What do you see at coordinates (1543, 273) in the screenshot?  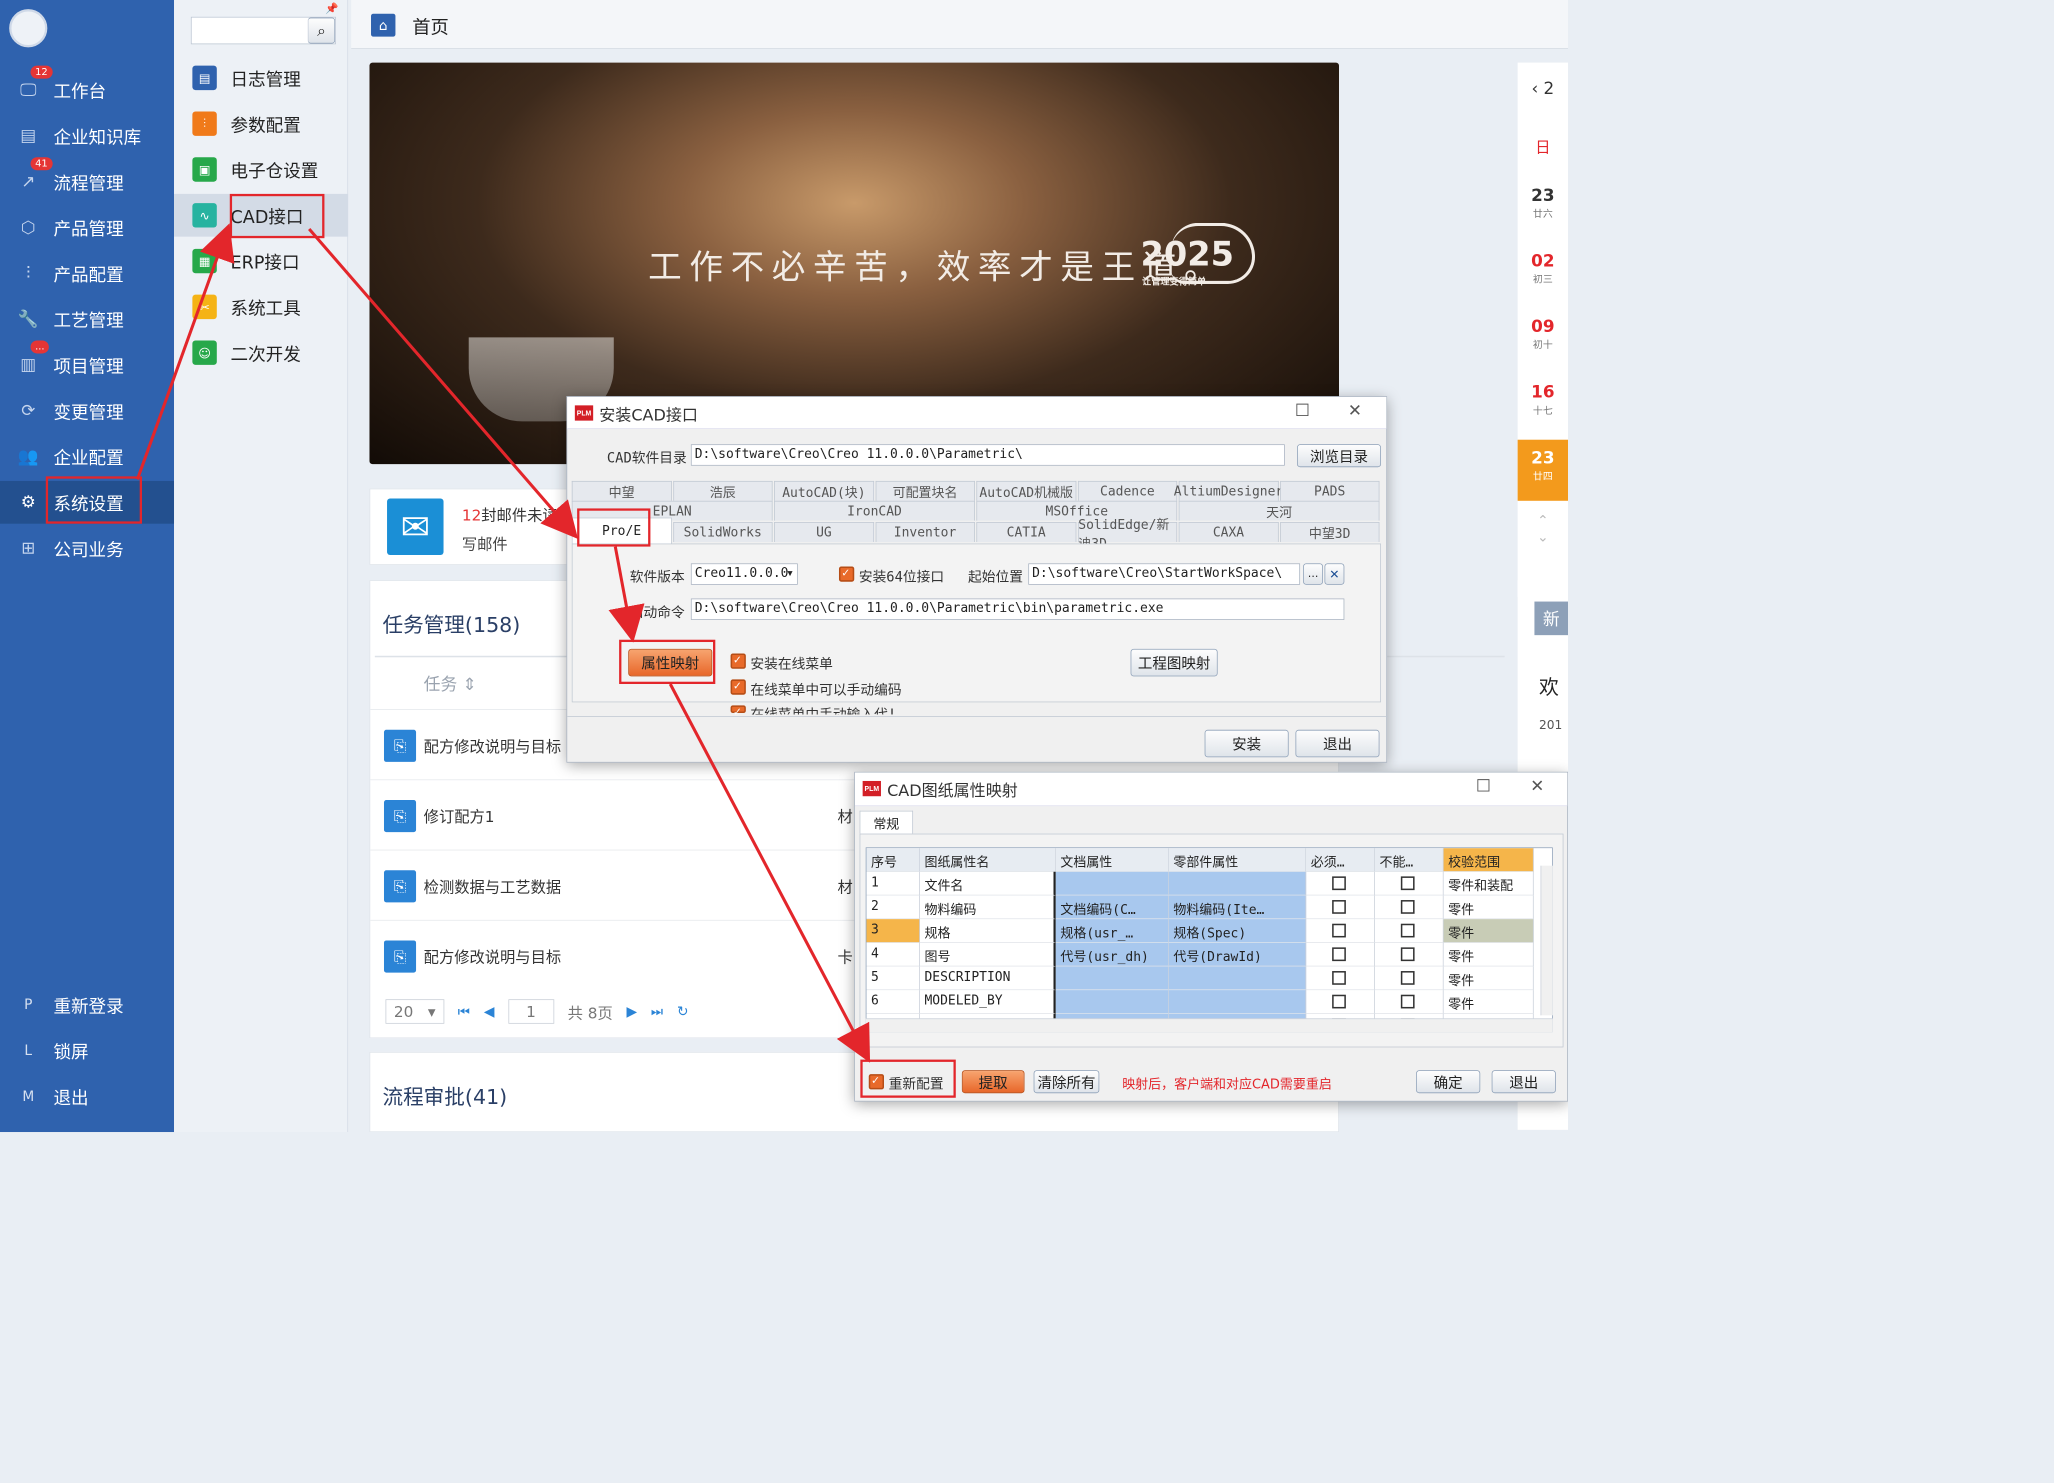 I see `calendar-day: 02 初三` at bounding box center [1543, 273].